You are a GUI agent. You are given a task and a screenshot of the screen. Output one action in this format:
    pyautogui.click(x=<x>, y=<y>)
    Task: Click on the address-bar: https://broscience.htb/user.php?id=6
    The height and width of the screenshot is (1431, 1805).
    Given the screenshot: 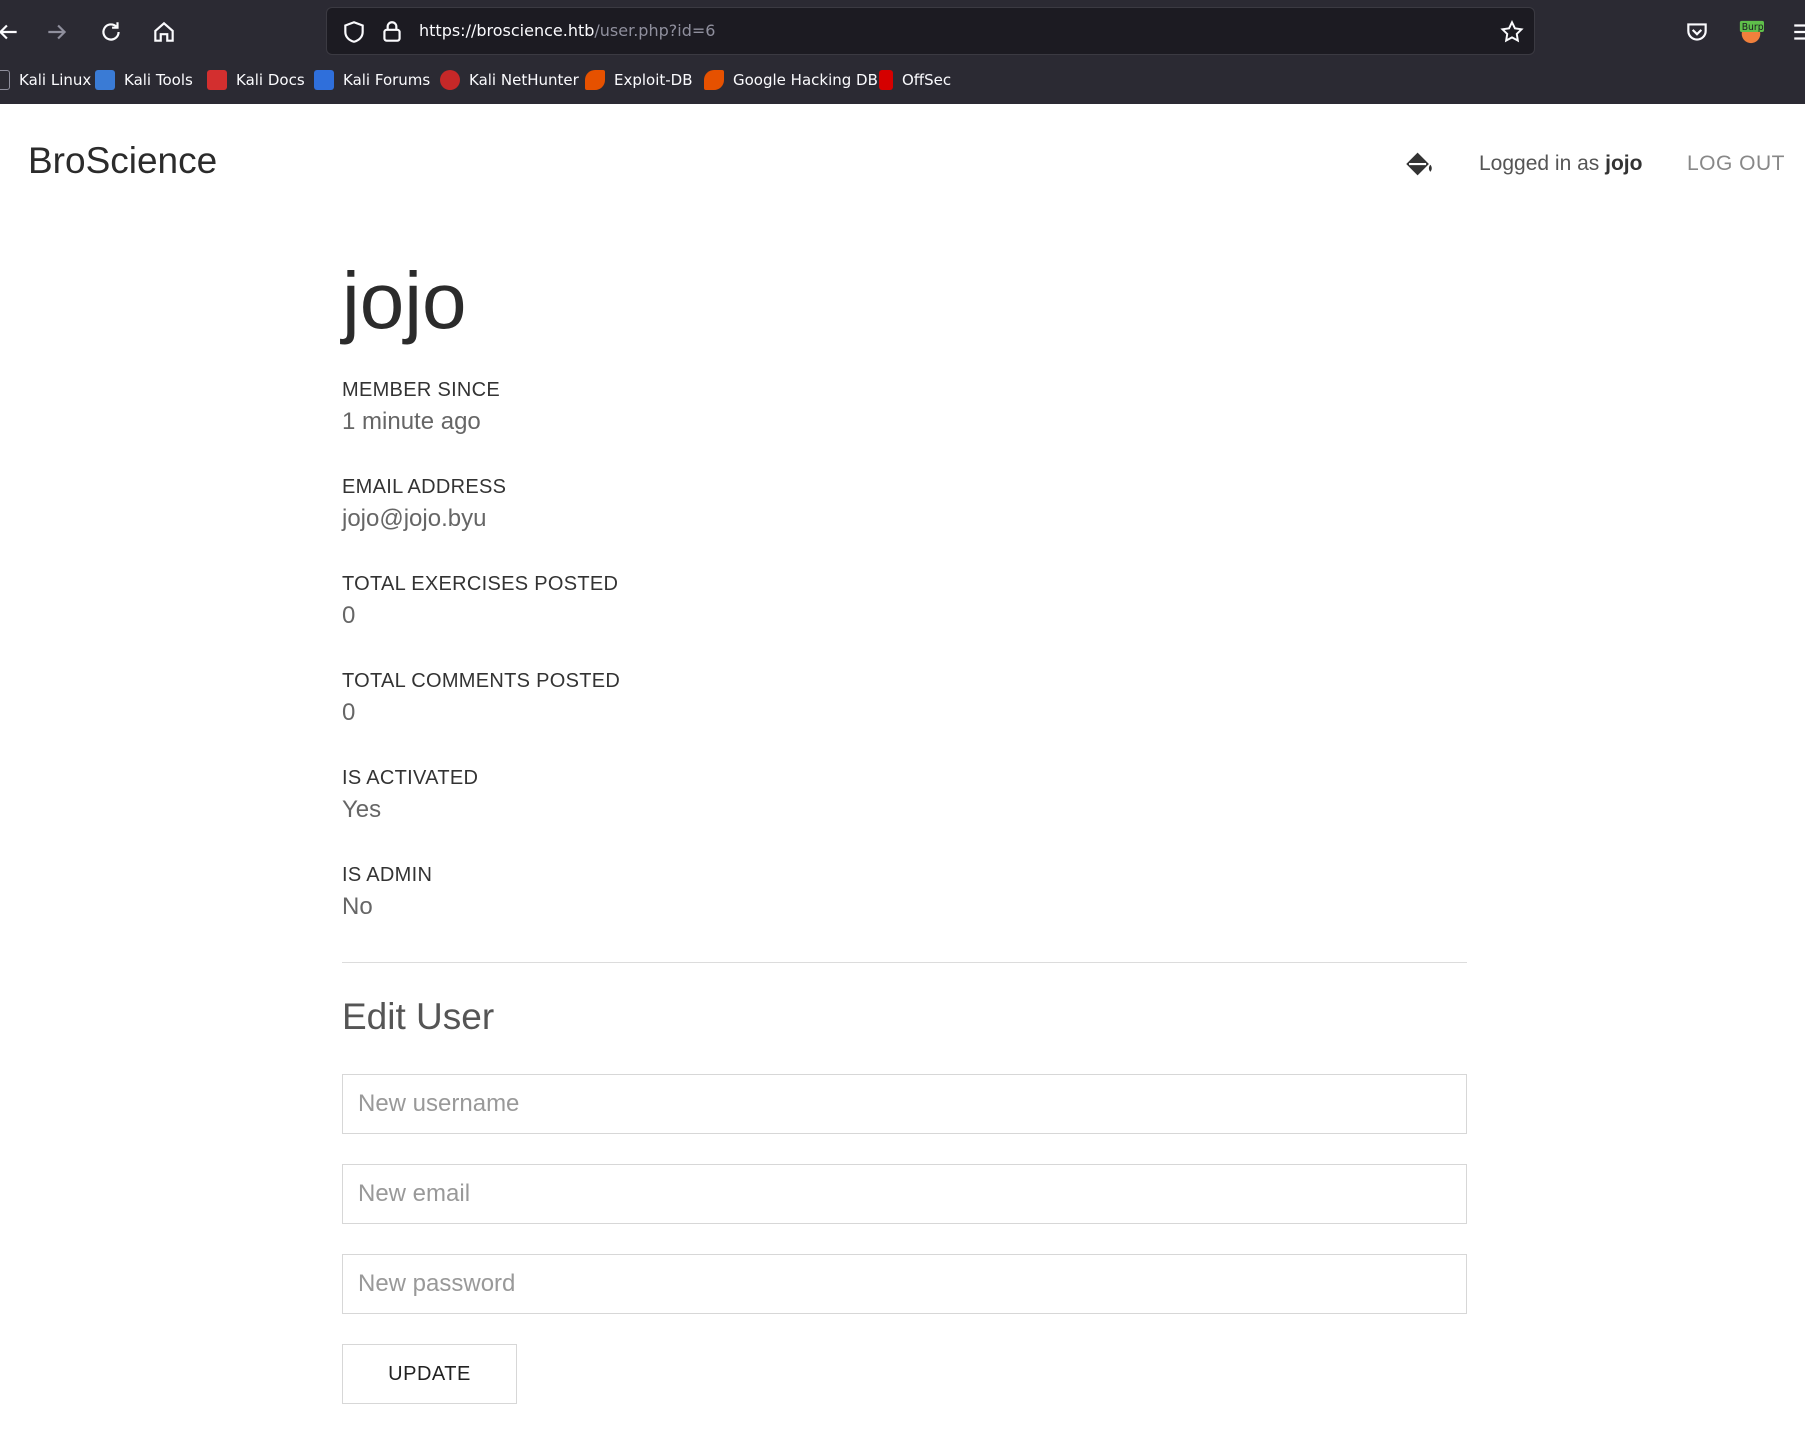 What is the action you would take?
    pyautogui.click(x=930, y=31)
    